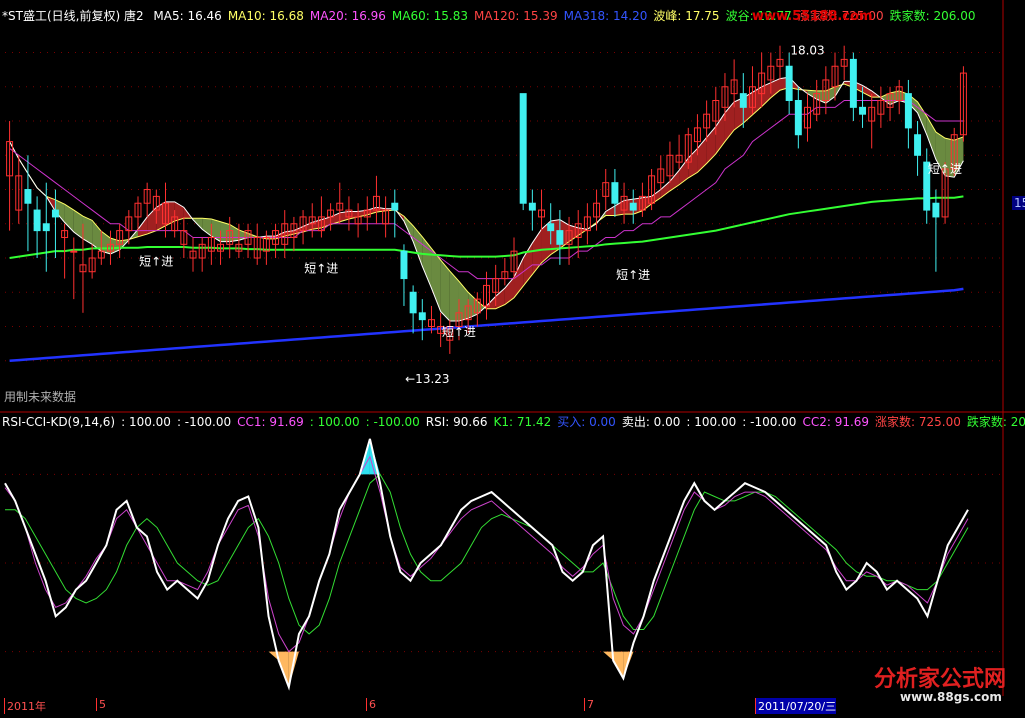  What do you see at coordinates (456, 422) in the screenshot?
I see `osc-value-6: RSI: 90.66` at bounding box center [456, 422].